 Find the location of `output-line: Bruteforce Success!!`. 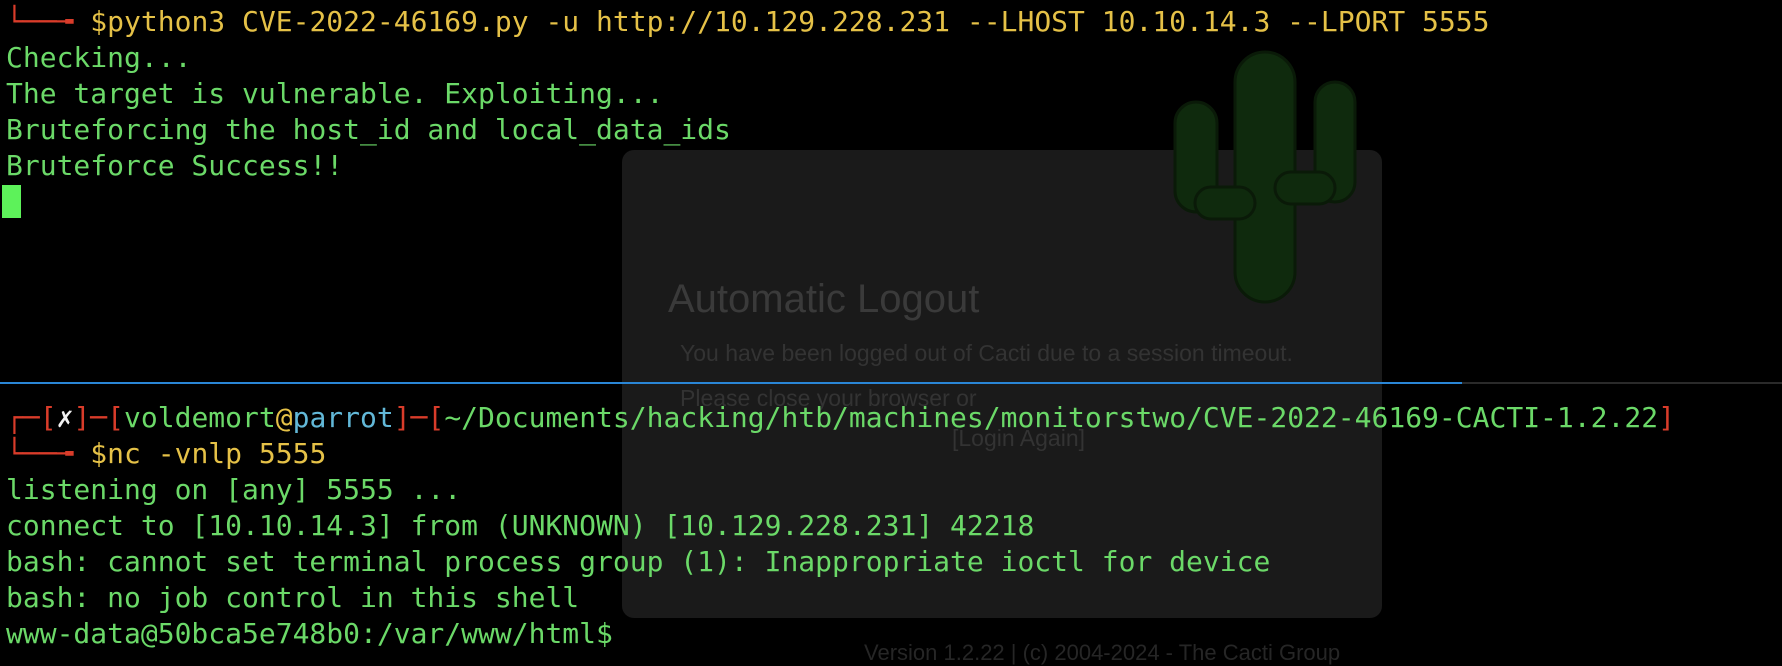

output-line: Bruteforce Success!! is located at coordinates (175, 165).